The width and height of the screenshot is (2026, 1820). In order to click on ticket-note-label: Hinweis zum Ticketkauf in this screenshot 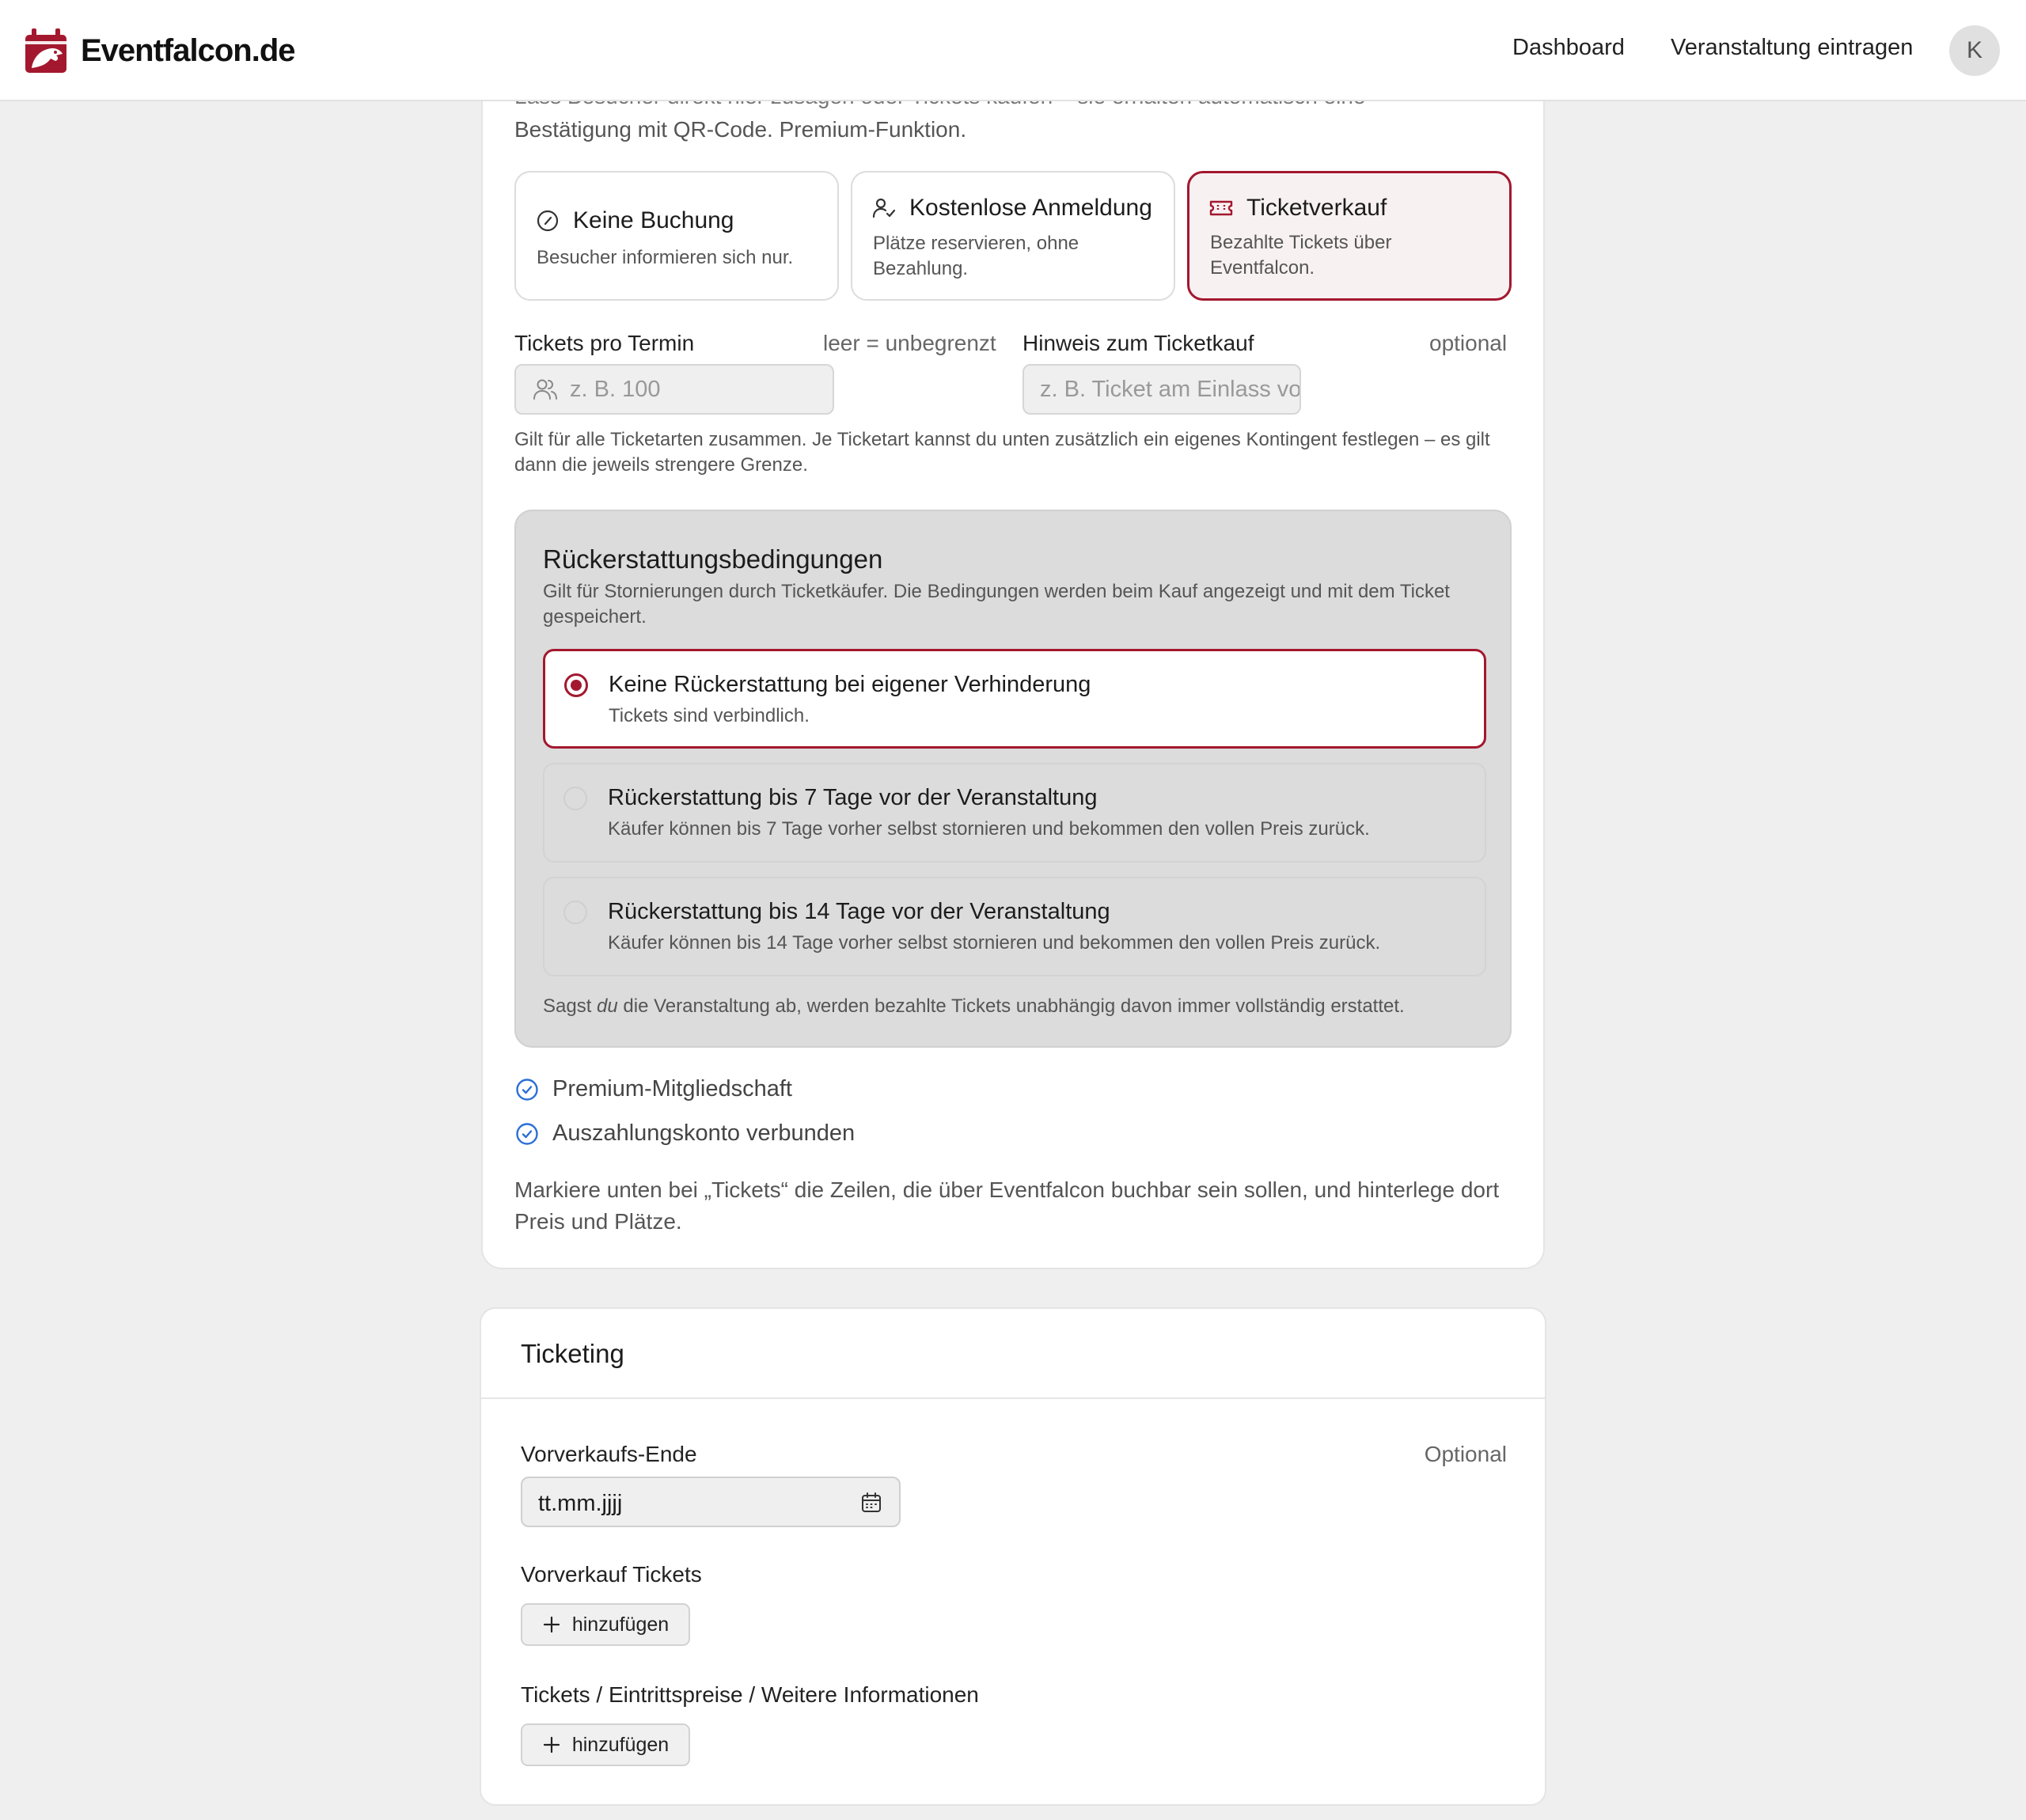, I will do `click(1138, 343)`.